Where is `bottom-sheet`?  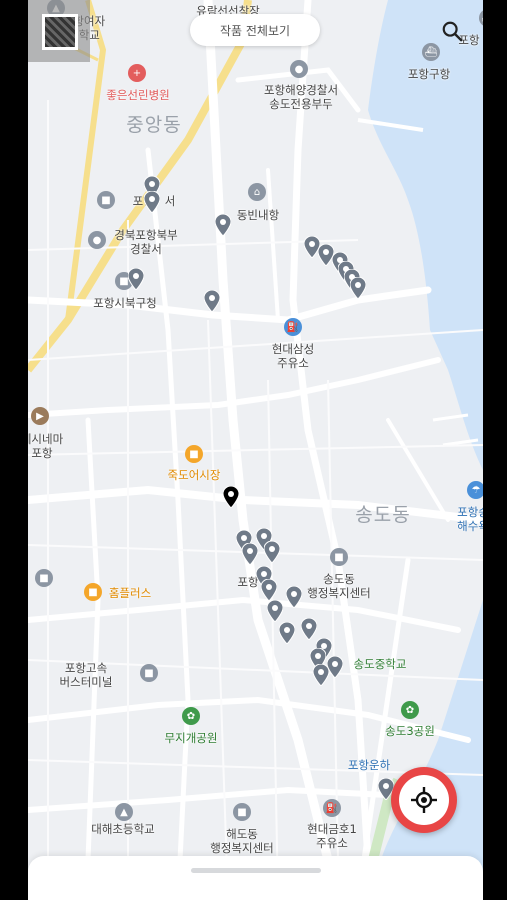 bottom-sheet is located at coordinates (255, 878).